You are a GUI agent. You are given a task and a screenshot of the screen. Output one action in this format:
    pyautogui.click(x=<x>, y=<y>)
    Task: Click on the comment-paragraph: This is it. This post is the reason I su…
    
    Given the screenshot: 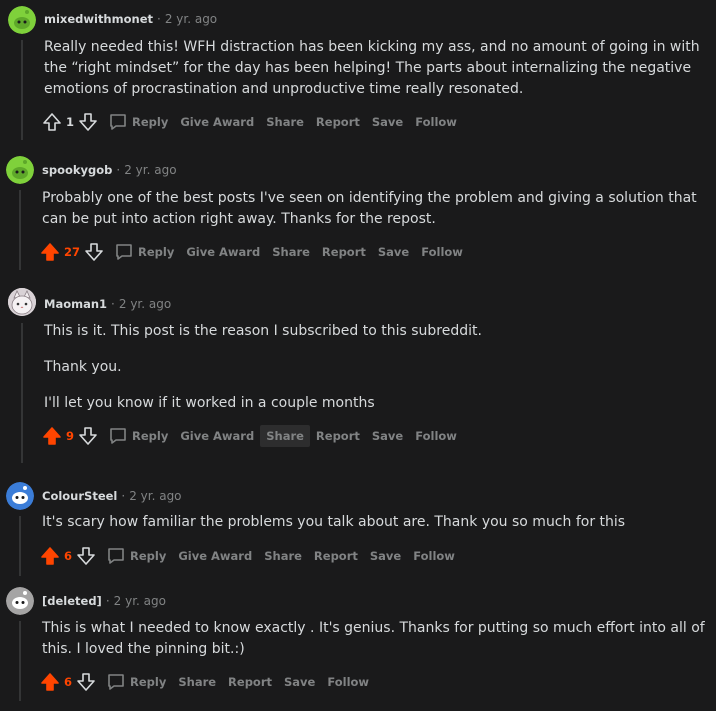 What is the action you would take?
    pyautogui.click(x=263, y=331)
    